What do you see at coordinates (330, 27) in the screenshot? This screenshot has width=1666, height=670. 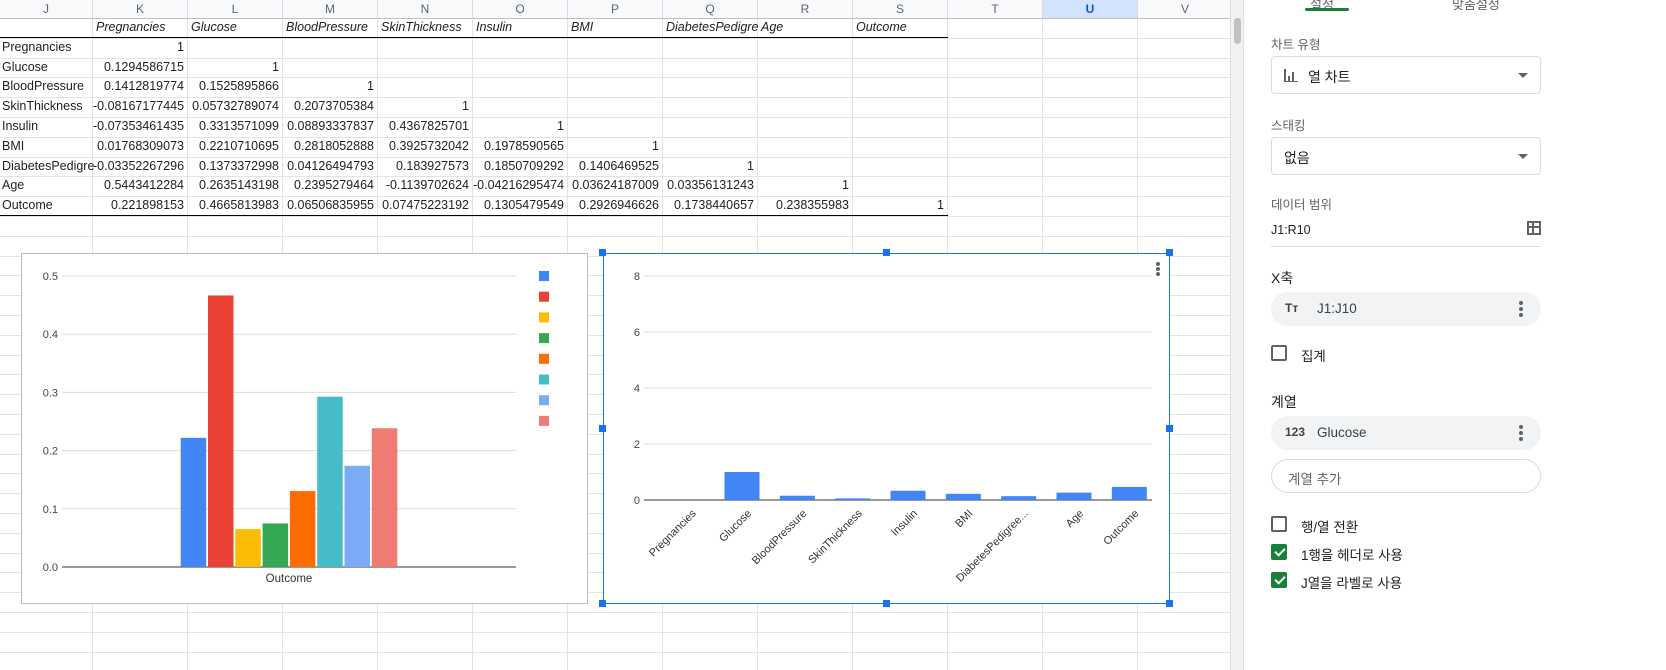 I see `header-cell: BloodPressure` at bounding box center [330, 27].